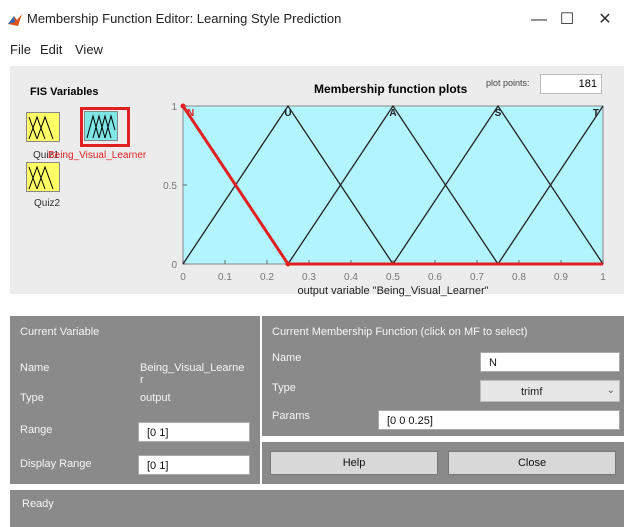  What do you see at coordinates (392, 113) in the screenshot?
I see `mf-peak-label: A` at bounding box center [392, 113].